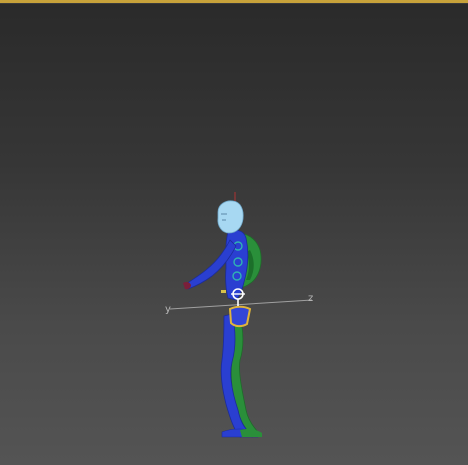 The width and height of the screenshot is (468, 465). Describe the element at coordinates (240, 316) in the screenshot. I see `pelvis` at that location.